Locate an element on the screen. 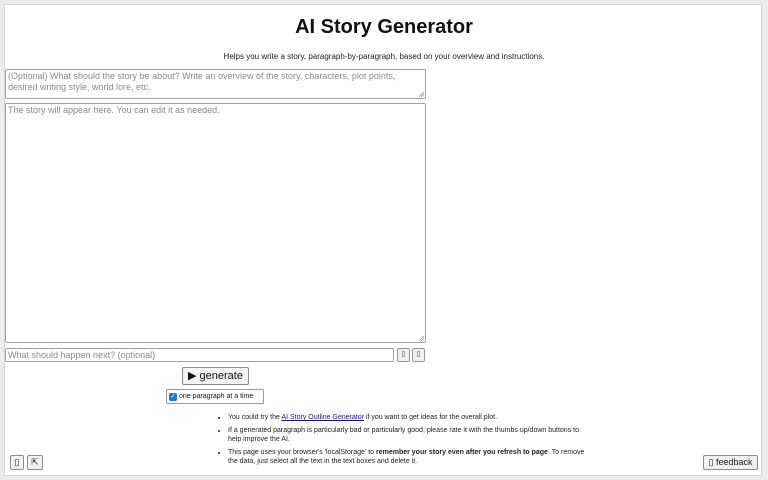 The height and width of the screenshot is (480, 768). thumbs-down-icon: ▯ is located at coordinates (418, 354).